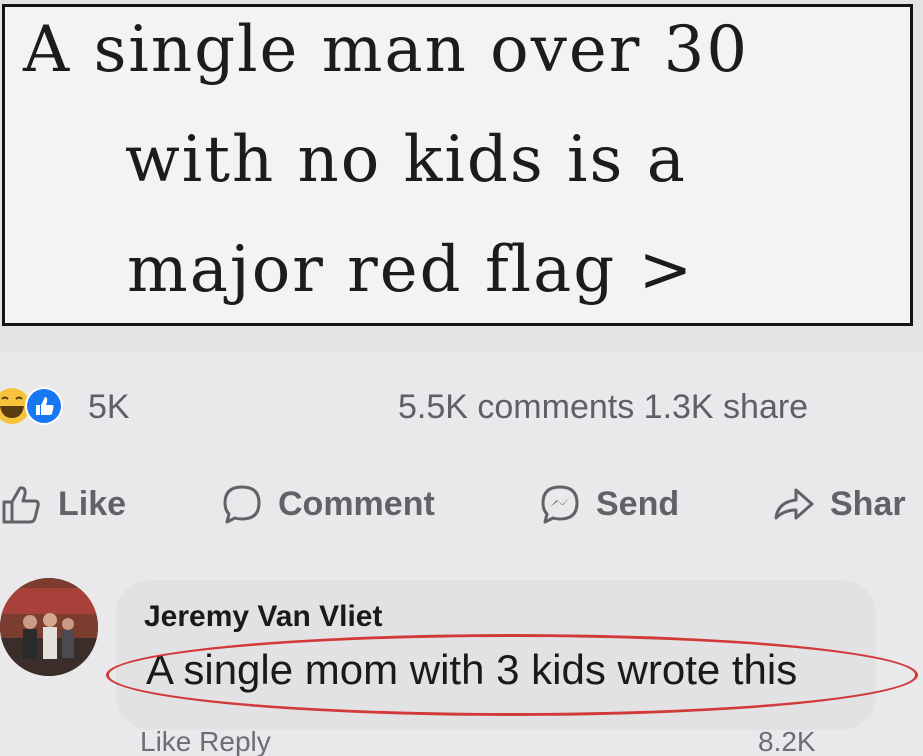 The height and width of the screenshot is (756, 923). I want to click on red-highlight-circle, so click(512, 675).